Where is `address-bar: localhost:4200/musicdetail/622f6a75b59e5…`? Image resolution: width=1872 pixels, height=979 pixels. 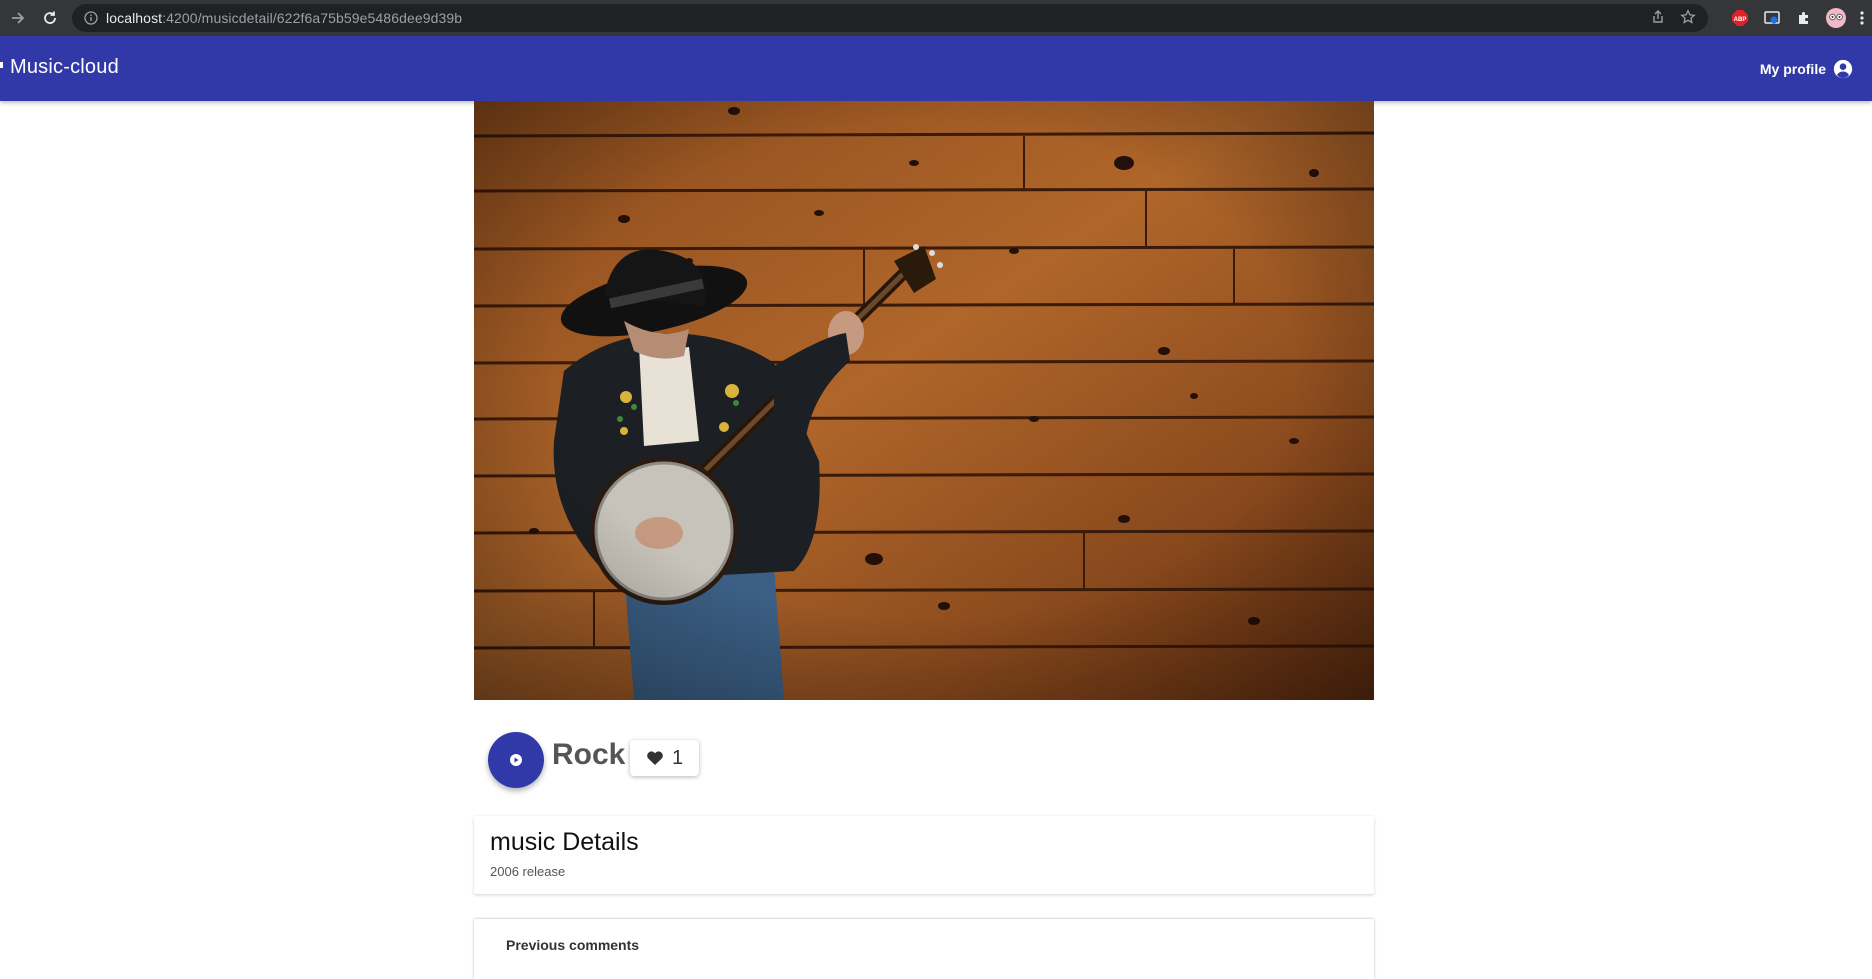
address-bar: localhost:4200/musicdetail/622f6a75b59e5… is located at coordinates (890, 18).